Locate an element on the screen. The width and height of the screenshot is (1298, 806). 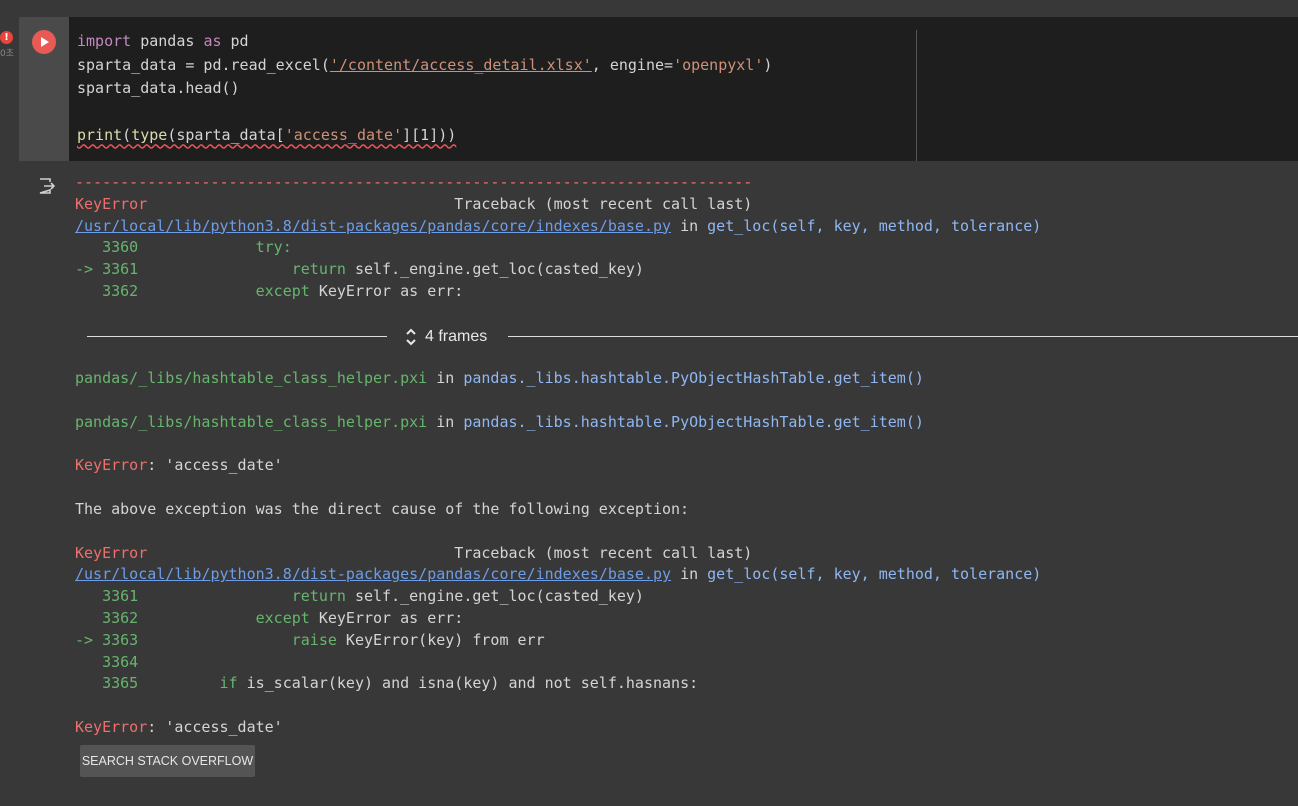
code-token: pandas is located at coordinates (167, 41).